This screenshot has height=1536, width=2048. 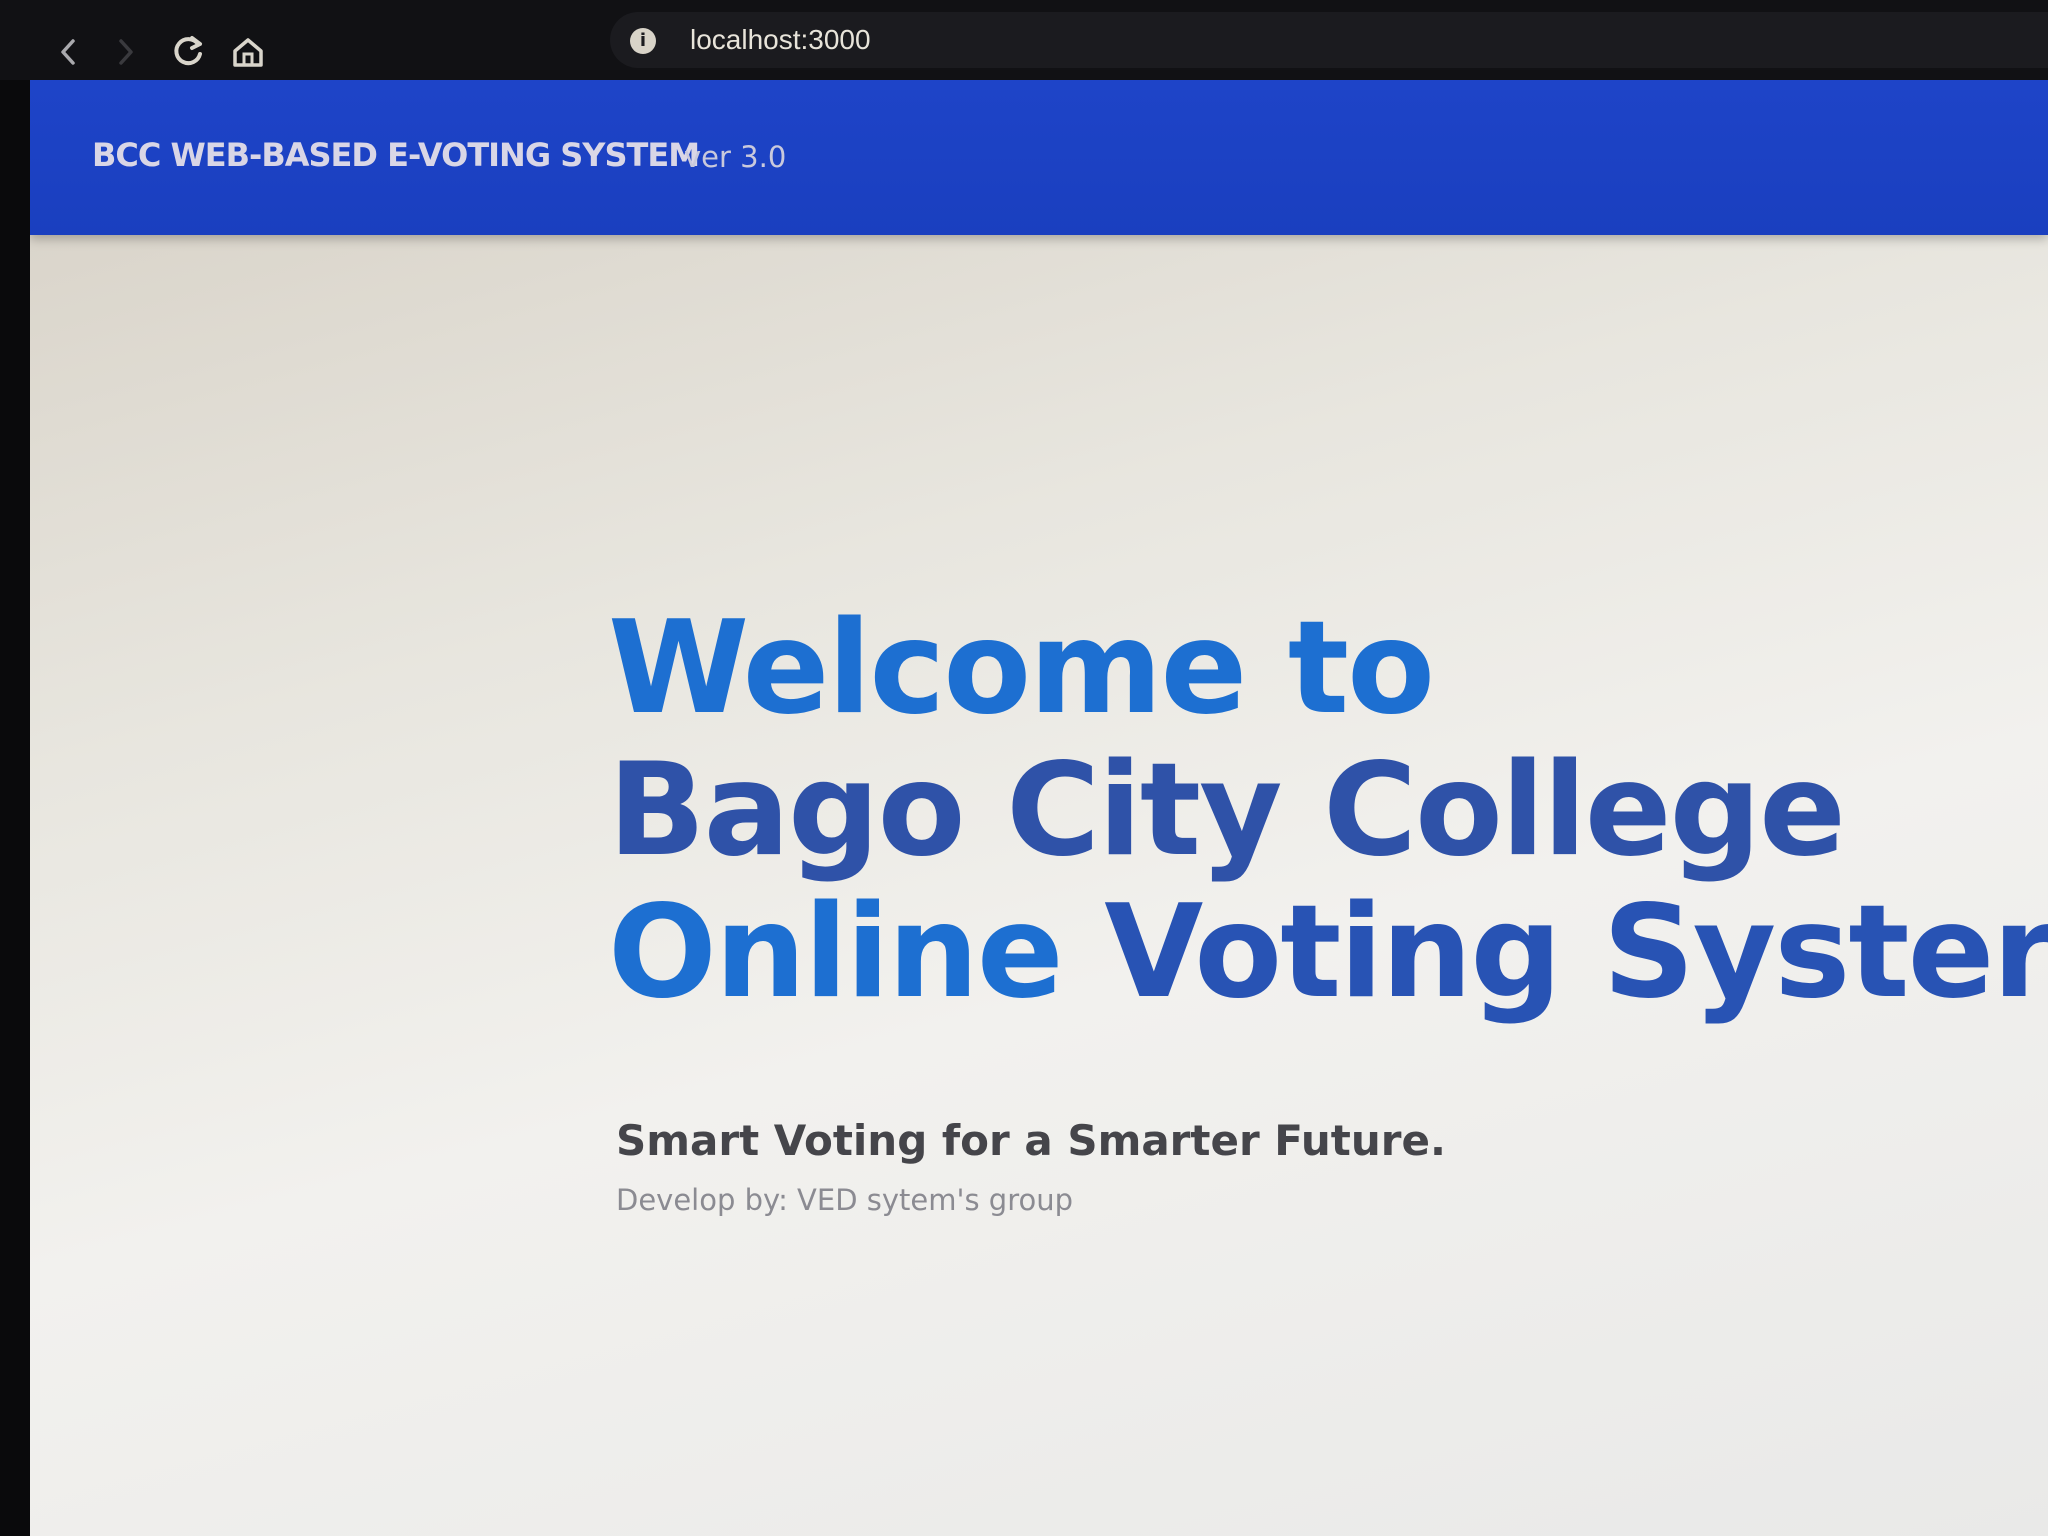 I want to click on hero-heading-word-online: Online, so click(x=856, y=952).